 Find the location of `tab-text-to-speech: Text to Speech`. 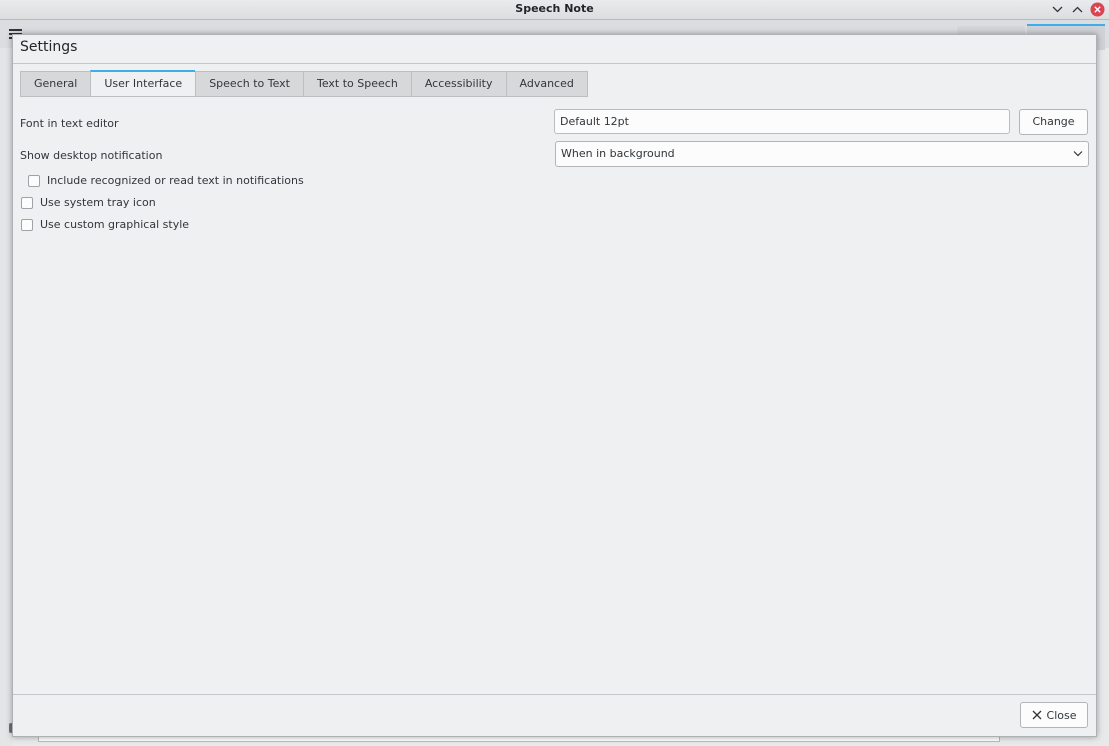

tab-text-to-speech: Text to Speech is located at coordinates (357, 84).